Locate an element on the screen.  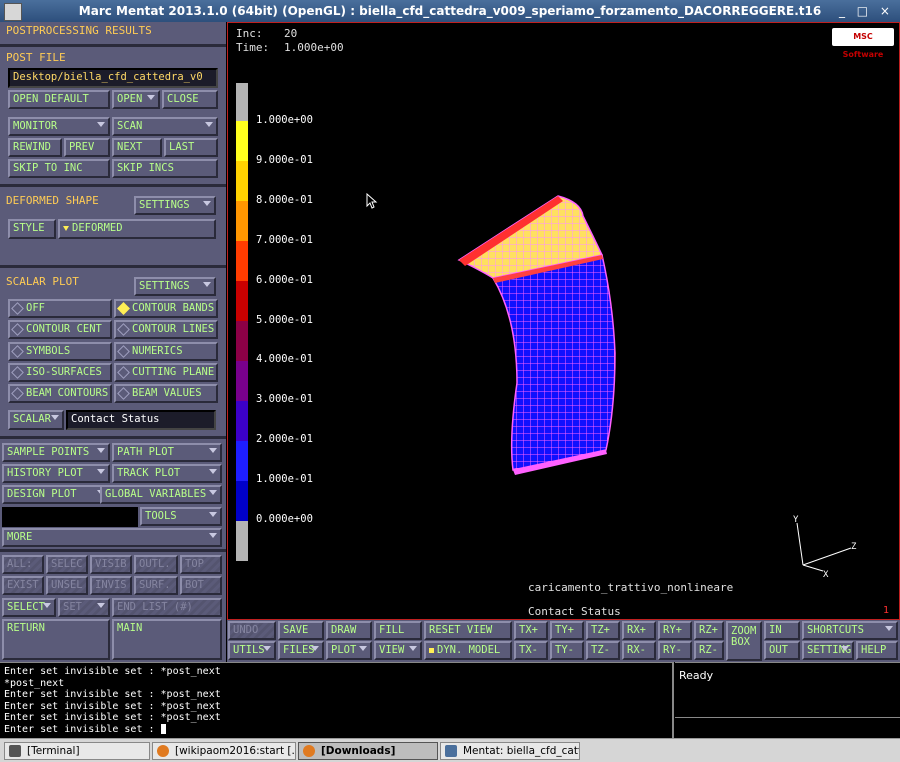
select-button: SELECT is located at coordinates (29, 607).